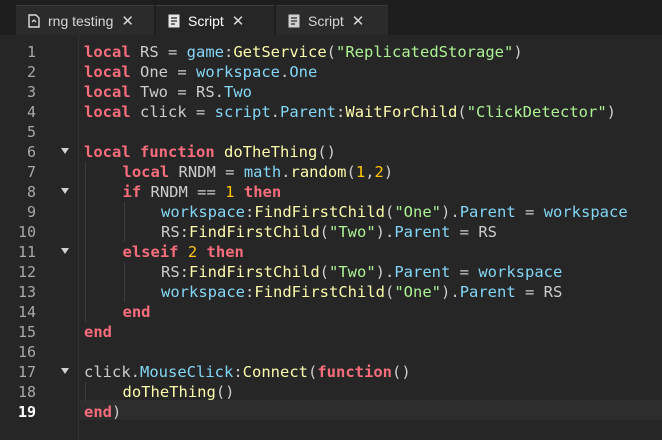  Describe the element at coordinates (31, 112) in the screenshot. I see `line-number: 4` at that location.